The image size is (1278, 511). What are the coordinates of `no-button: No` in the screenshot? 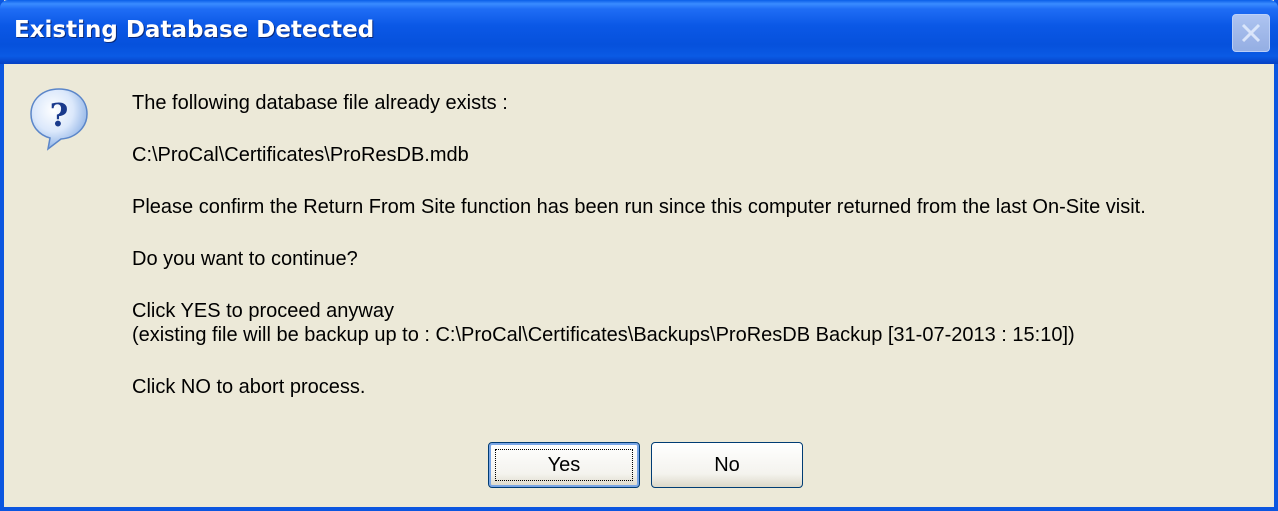 It's located at (727, 465).